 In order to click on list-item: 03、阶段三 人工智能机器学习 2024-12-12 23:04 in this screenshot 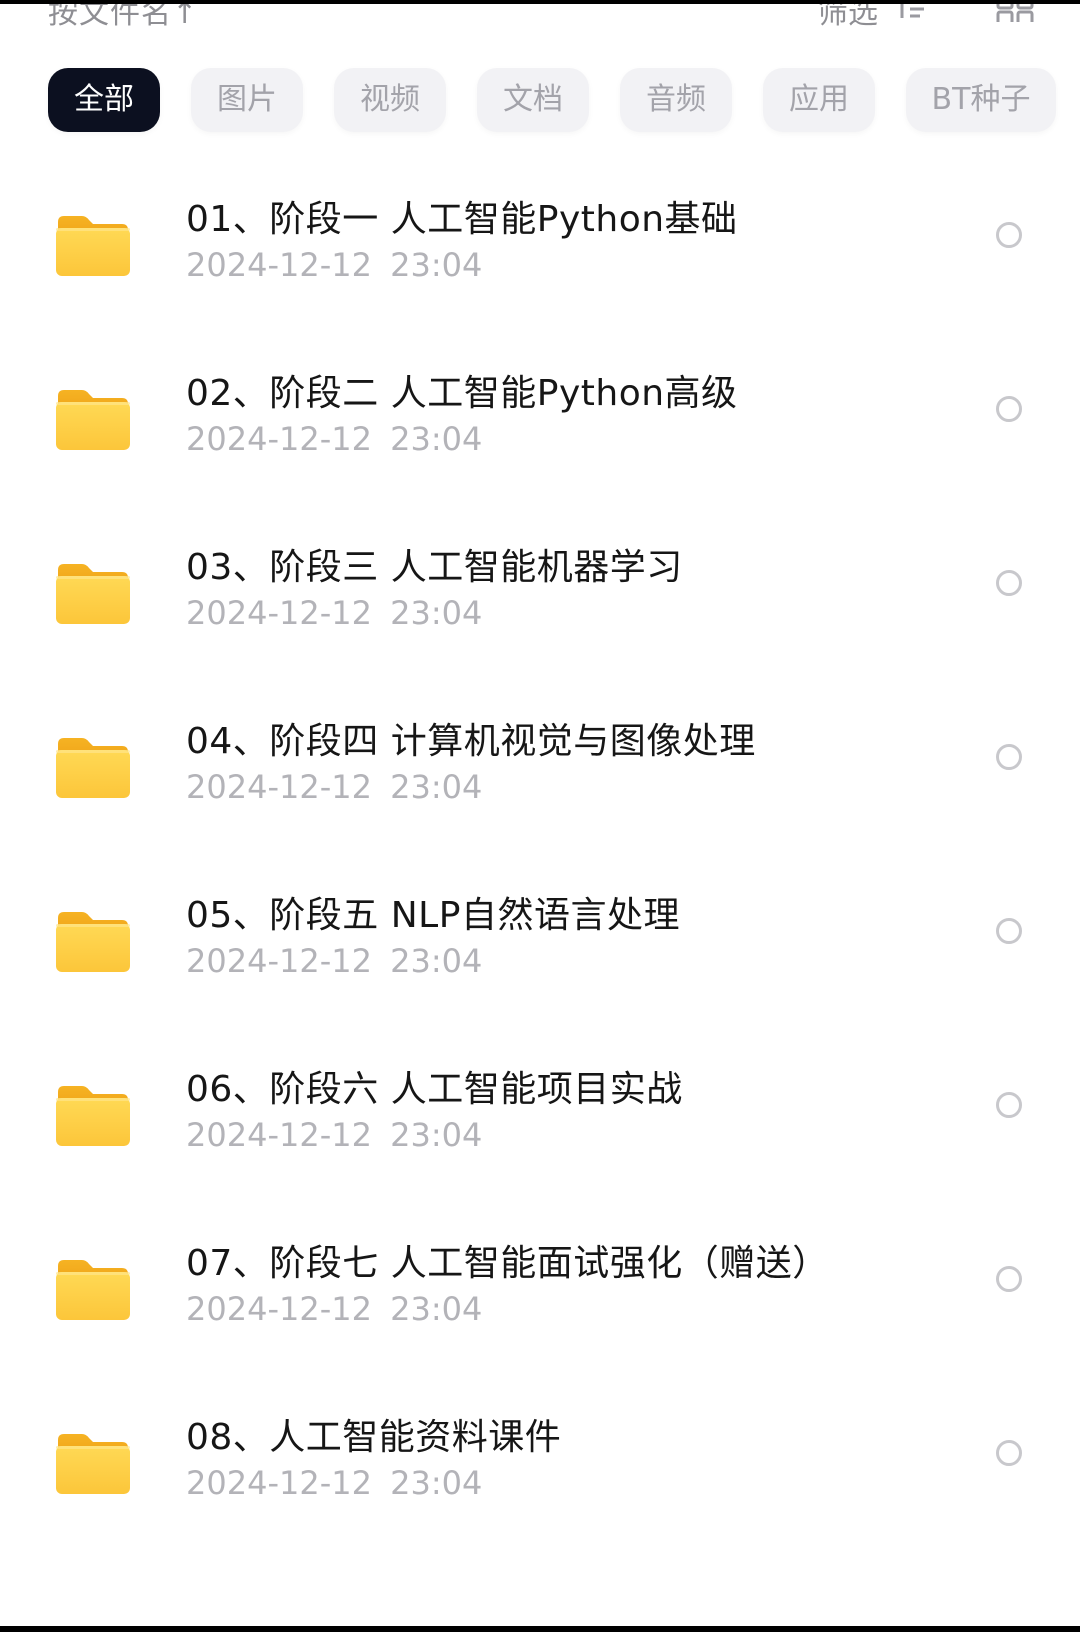, I will do `click(540, 613)`.